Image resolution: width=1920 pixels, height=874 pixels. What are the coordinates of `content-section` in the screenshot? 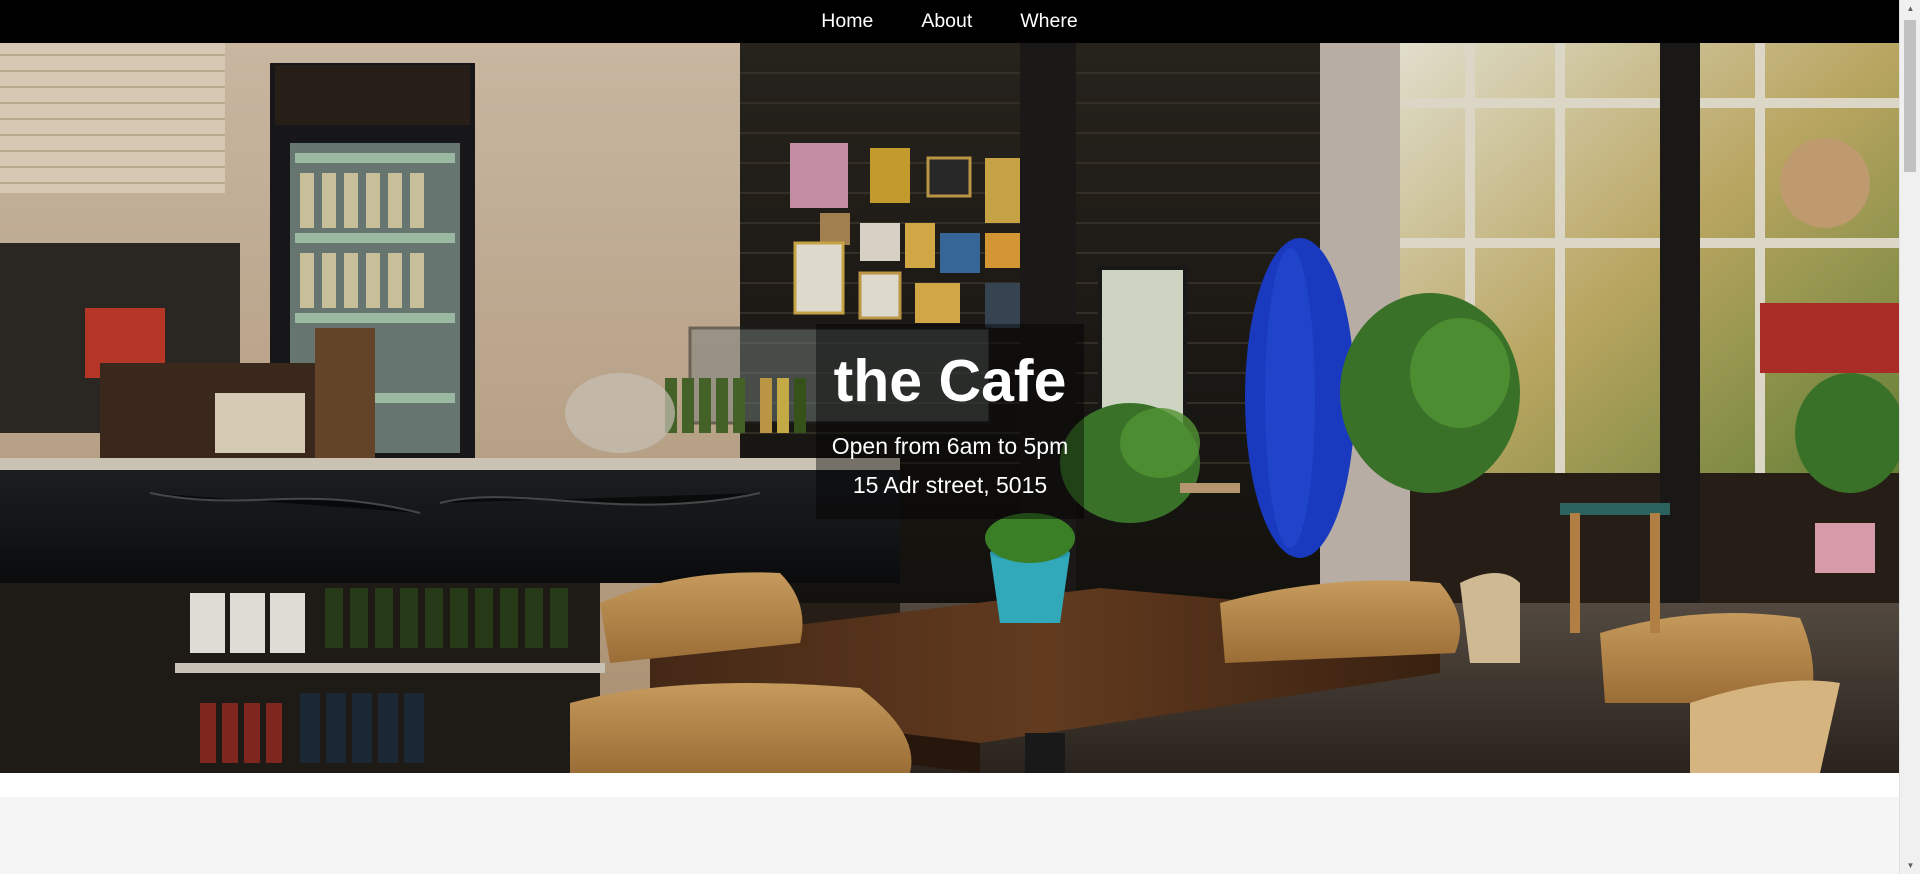 It's located at (949, 823).